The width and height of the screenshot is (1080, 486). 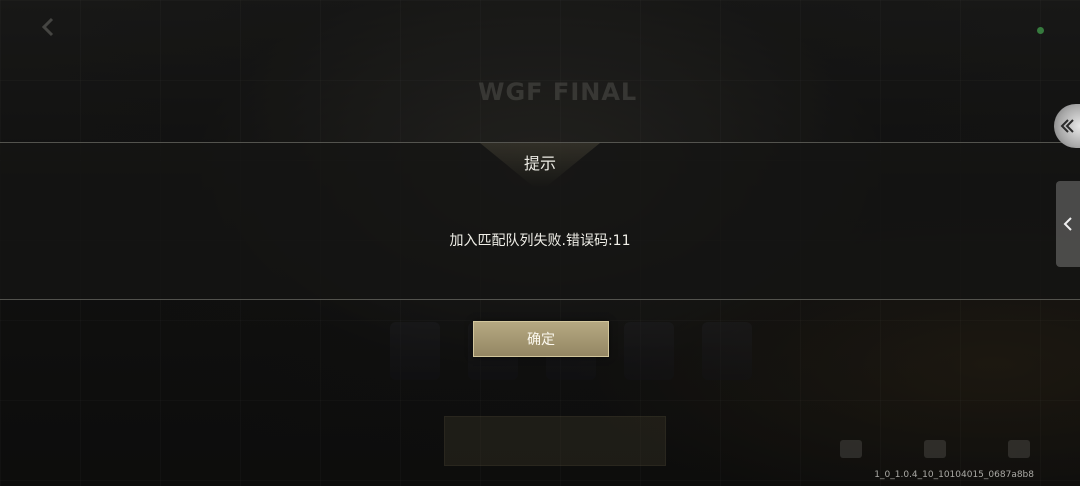 I want to click on dialog-message: 加入匹配队列失败.错误码:11, so click(x=540, y=241).